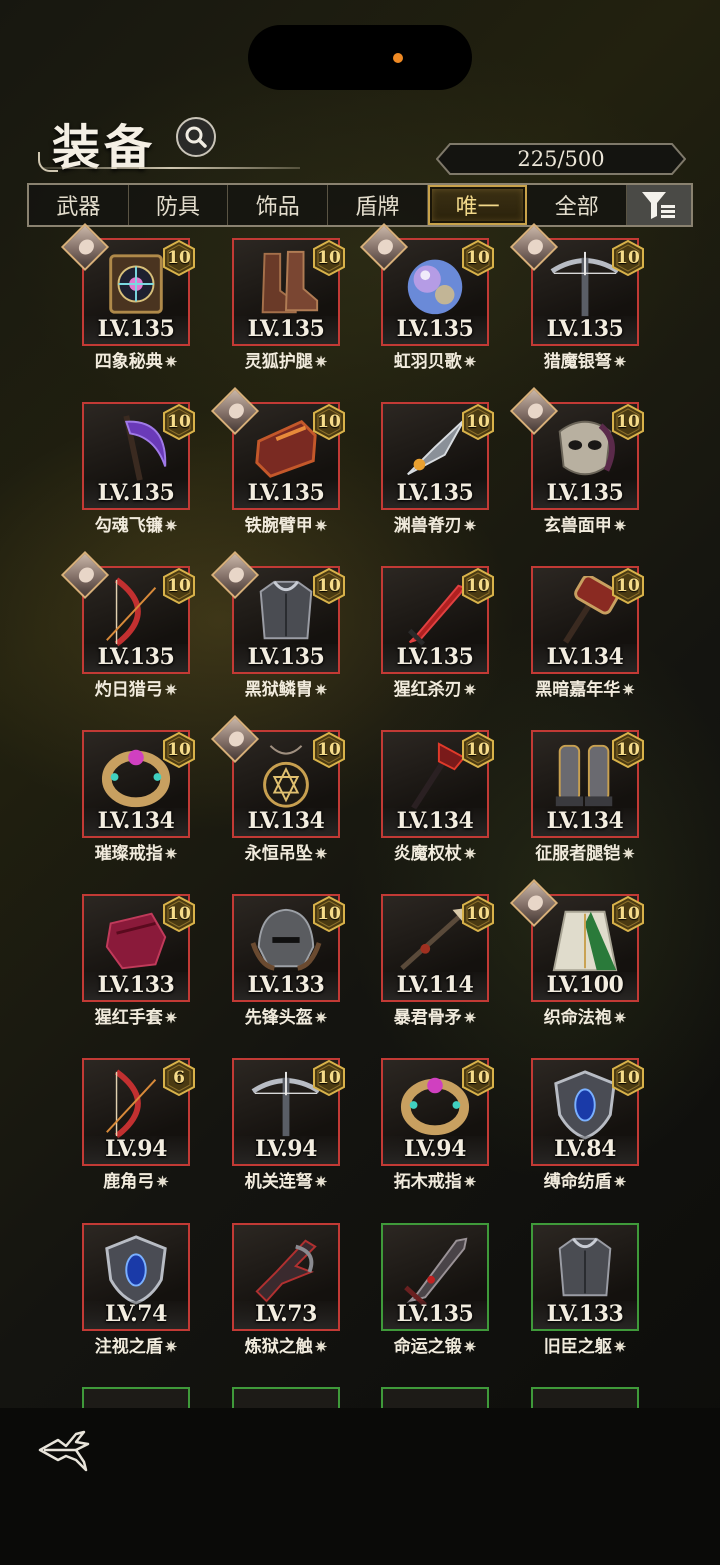 The width and height of the screenshot is (720, 1565). What do you see at coordinates (585, 1344) in the screenshot?
I see `item-name-row: 旧臣之躯 ✷` at bounding box center [585, 1344].